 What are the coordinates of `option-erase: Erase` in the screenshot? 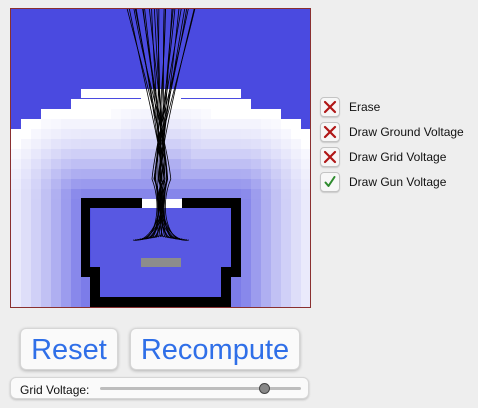 It's located at (350, 107).